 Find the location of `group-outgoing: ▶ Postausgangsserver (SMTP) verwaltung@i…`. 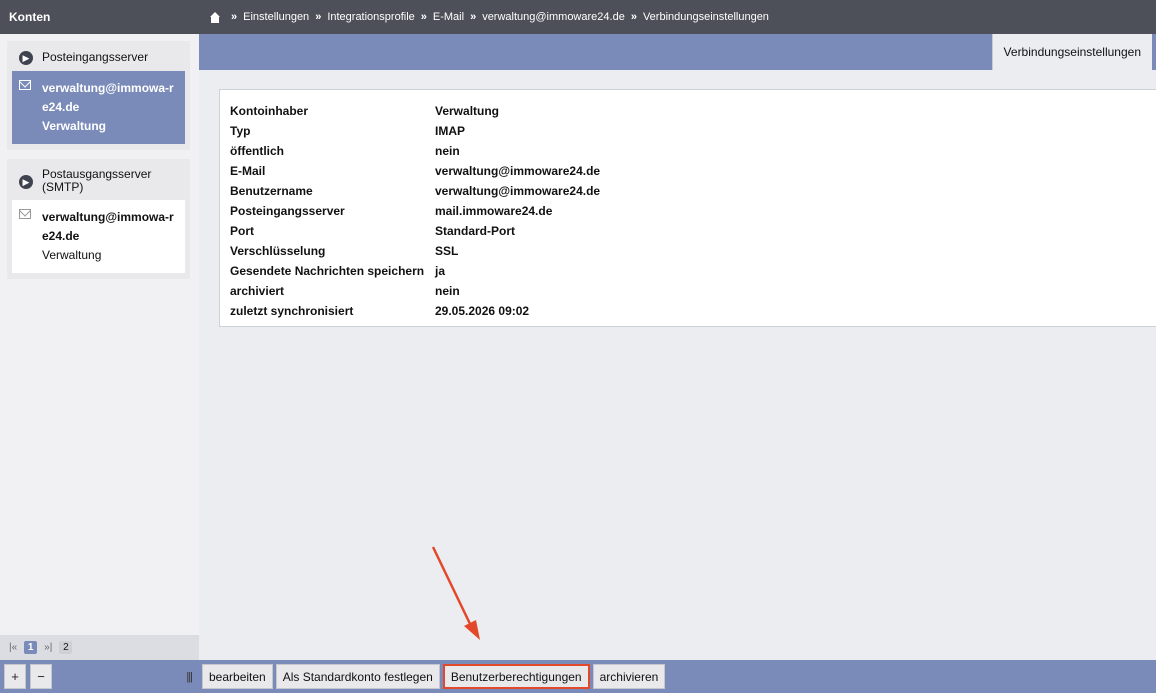

group-outgoing: ▶ Postausgangsserver (SMTP) verwaltung@i… is located at coordinates (98, 219).